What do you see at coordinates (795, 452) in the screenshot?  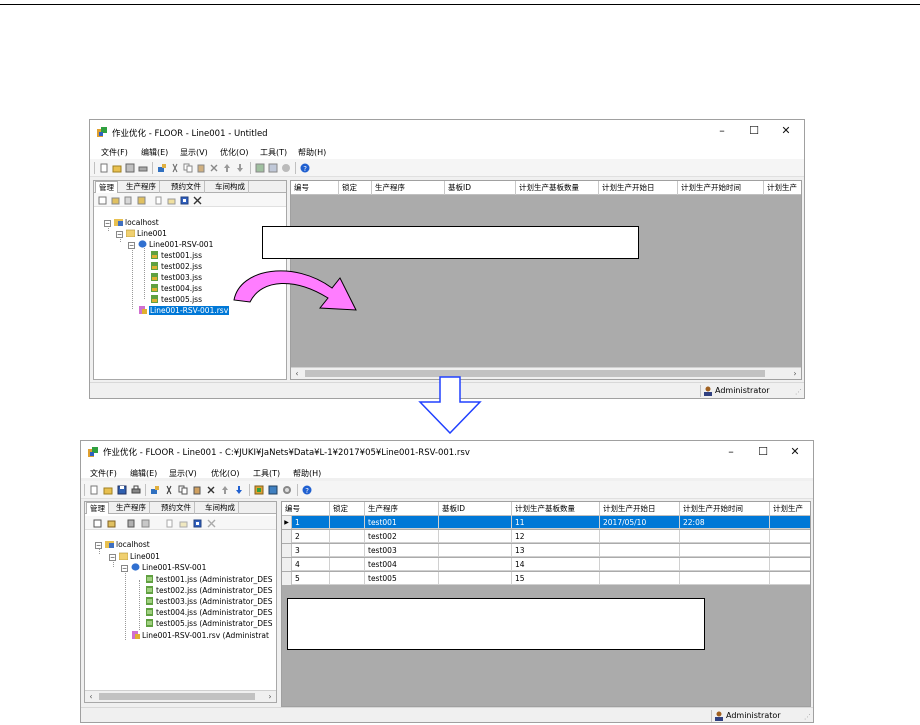 I see `close-button: ✕` at bounding box center [795, 452].